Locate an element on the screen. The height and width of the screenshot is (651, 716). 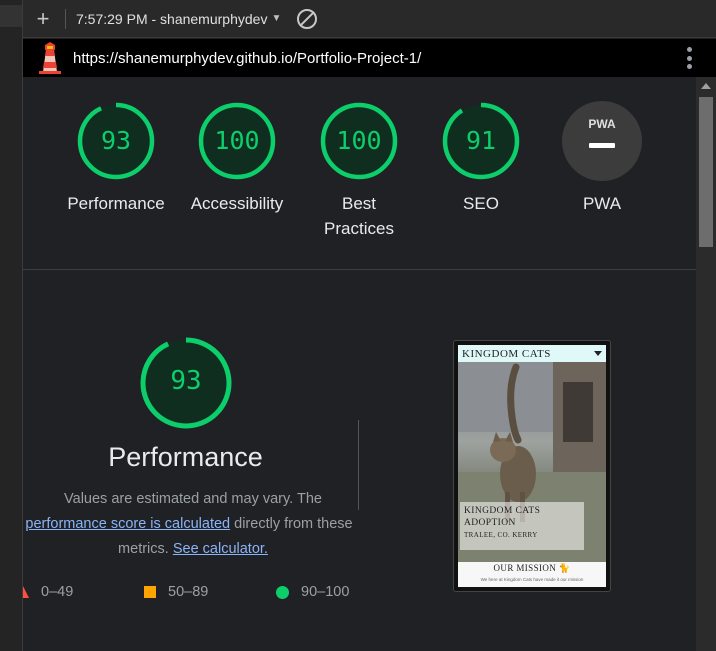
performance-score: 93 is located at coordinates (186, 381).